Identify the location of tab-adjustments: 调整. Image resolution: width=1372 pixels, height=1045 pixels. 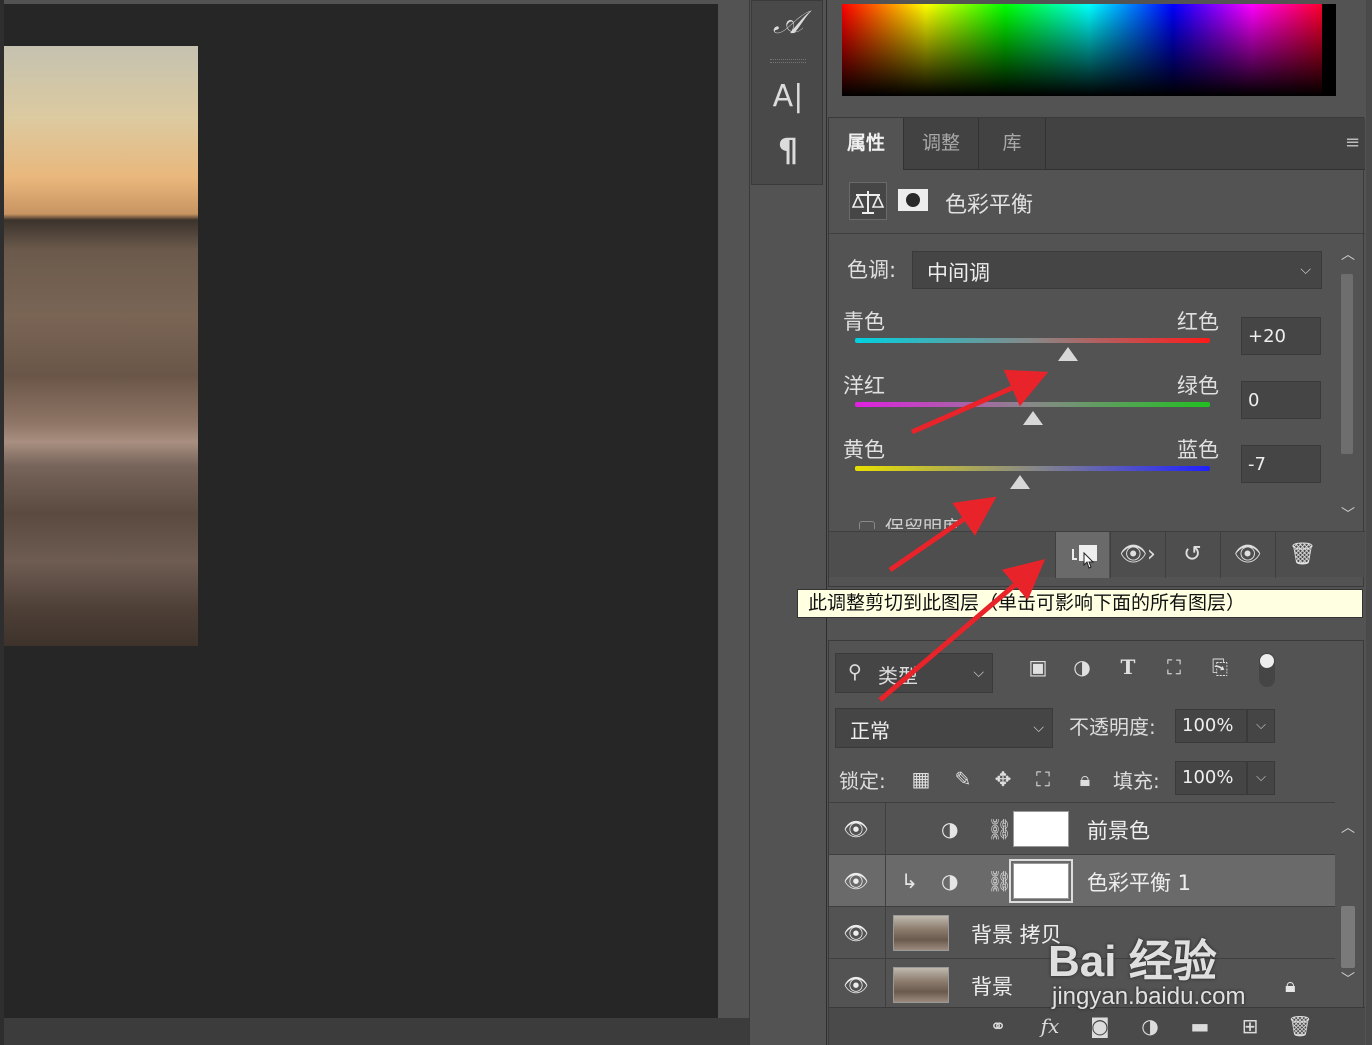
(941, 144).